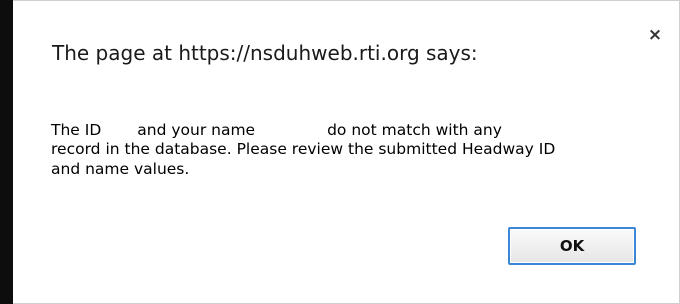 The height and width of the screenshot is (304, 680). Describe the element at coordinates (6, 152) in the screenshot. I see `background-window-edge` at that location.